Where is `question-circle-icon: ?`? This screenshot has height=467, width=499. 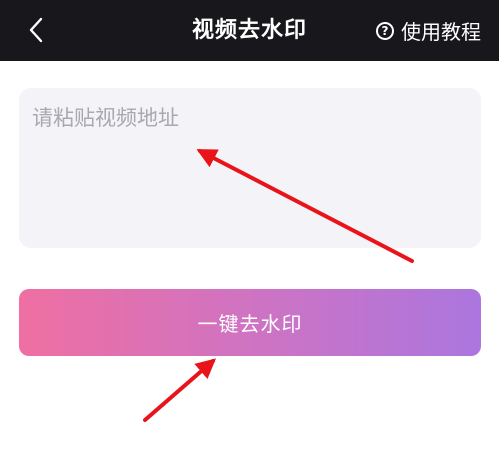
question-circle-icon: ? is located at coordinates (385, 30).